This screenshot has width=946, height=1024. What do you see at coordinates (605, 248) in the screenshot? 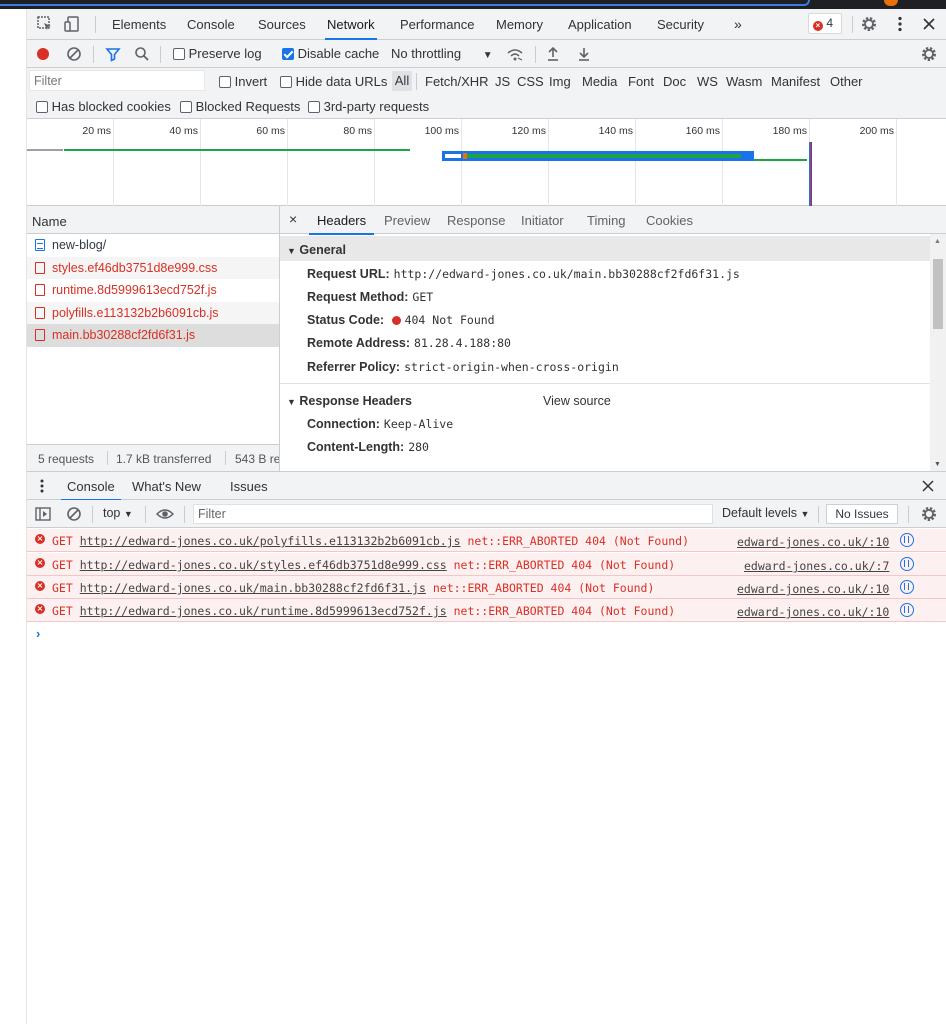
I see `general-section-header: ▼ General` at bounding box center [605, 248].